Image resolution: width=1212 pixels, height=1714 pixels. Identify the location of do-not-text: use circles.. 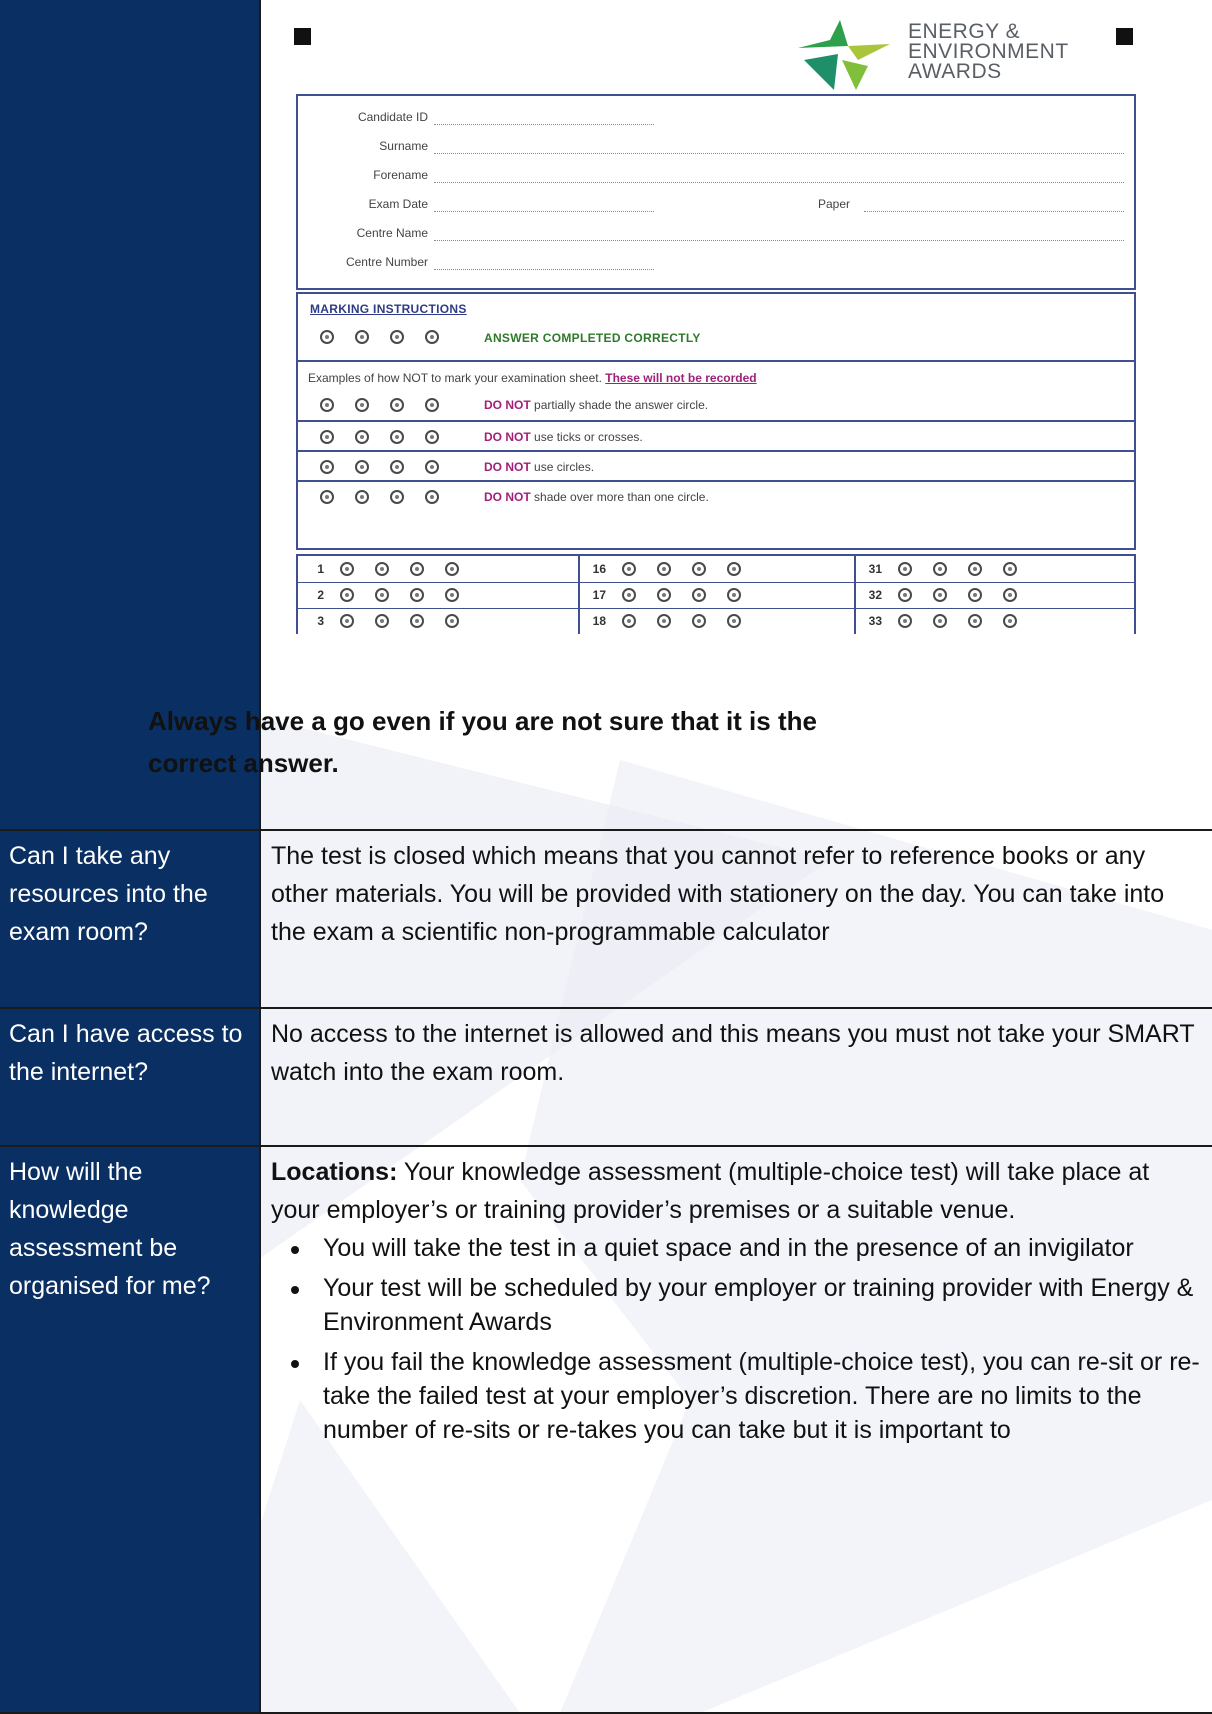
(564, 467).